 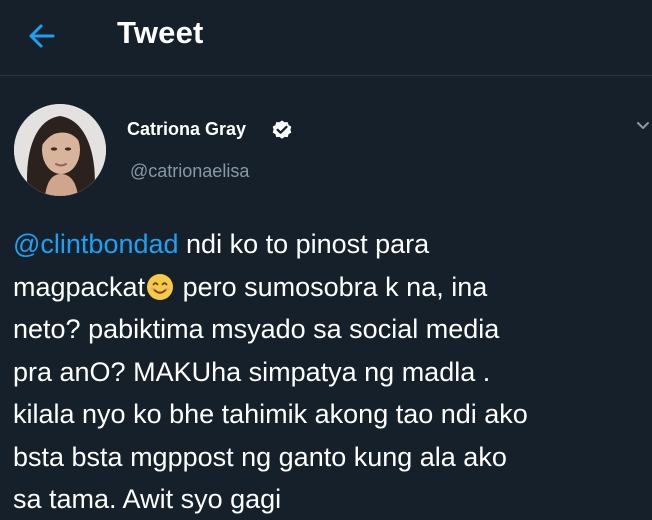 I want to click on avatar, so click(x=60, y=150).